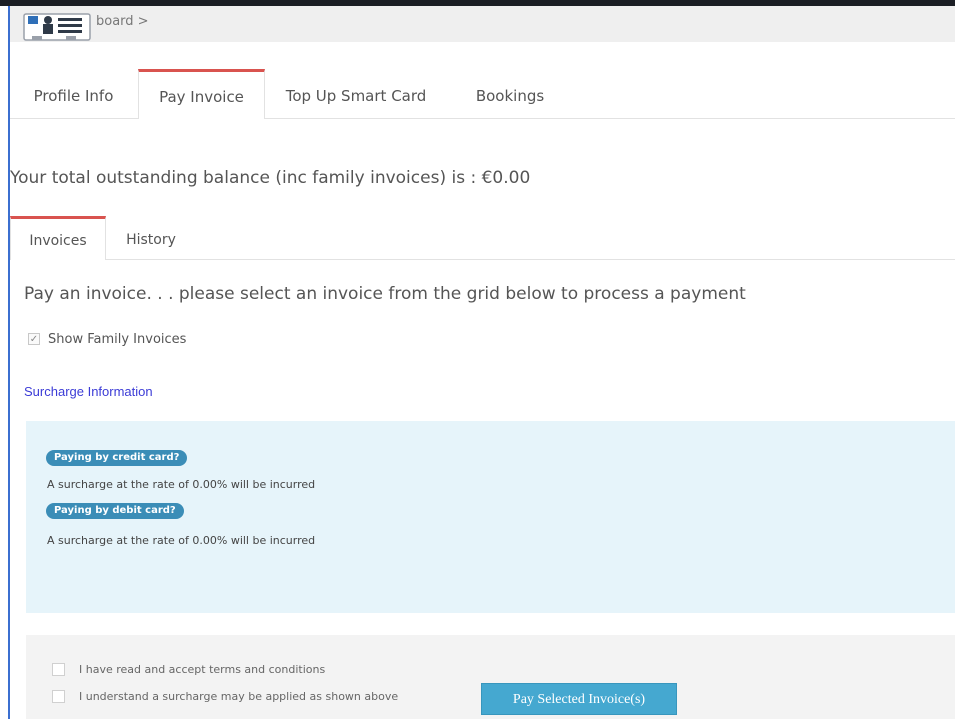  Describe the element at coordinates (58, 669) in the screenshot. I see `accept-terms-checkbox` at that location.